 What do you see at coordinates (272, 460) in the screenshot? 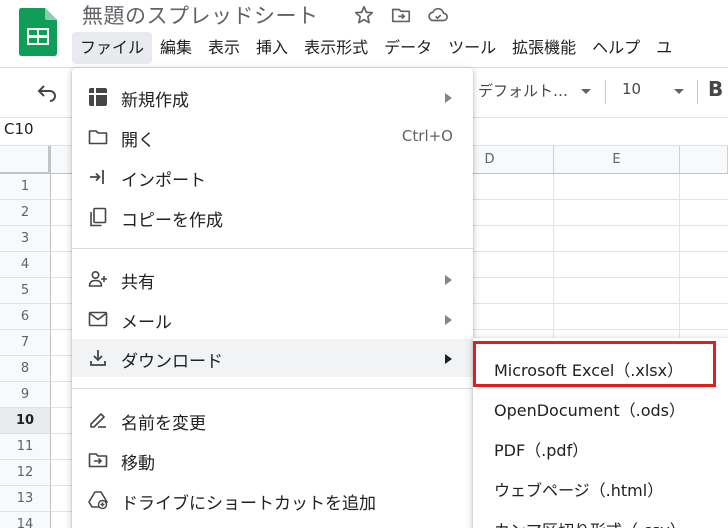
I see `file-menu-move: 移動` at bounding box center [272, 460].